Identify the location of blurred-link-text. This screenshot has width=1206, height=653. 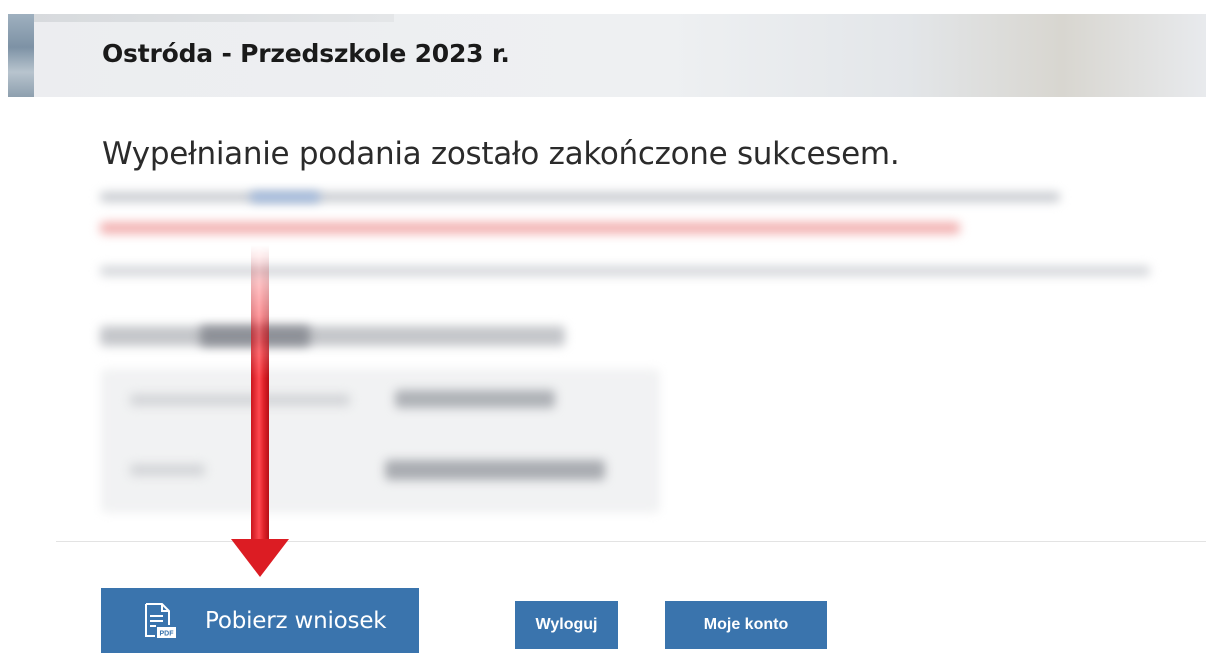
(285, 197).